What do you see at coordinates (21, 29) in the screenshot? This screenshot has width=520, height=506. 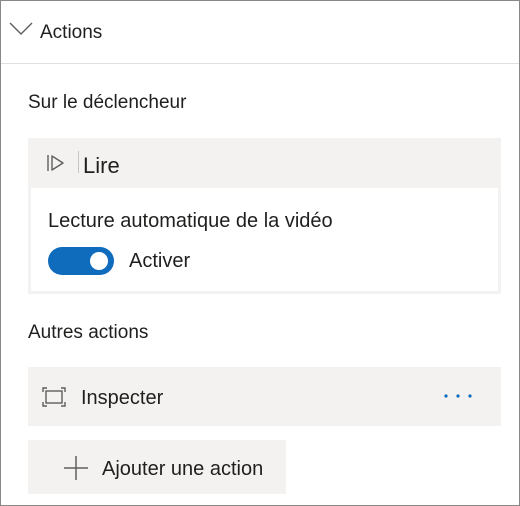 I see `chevron-down-icon` at bounding box center [21, 29].